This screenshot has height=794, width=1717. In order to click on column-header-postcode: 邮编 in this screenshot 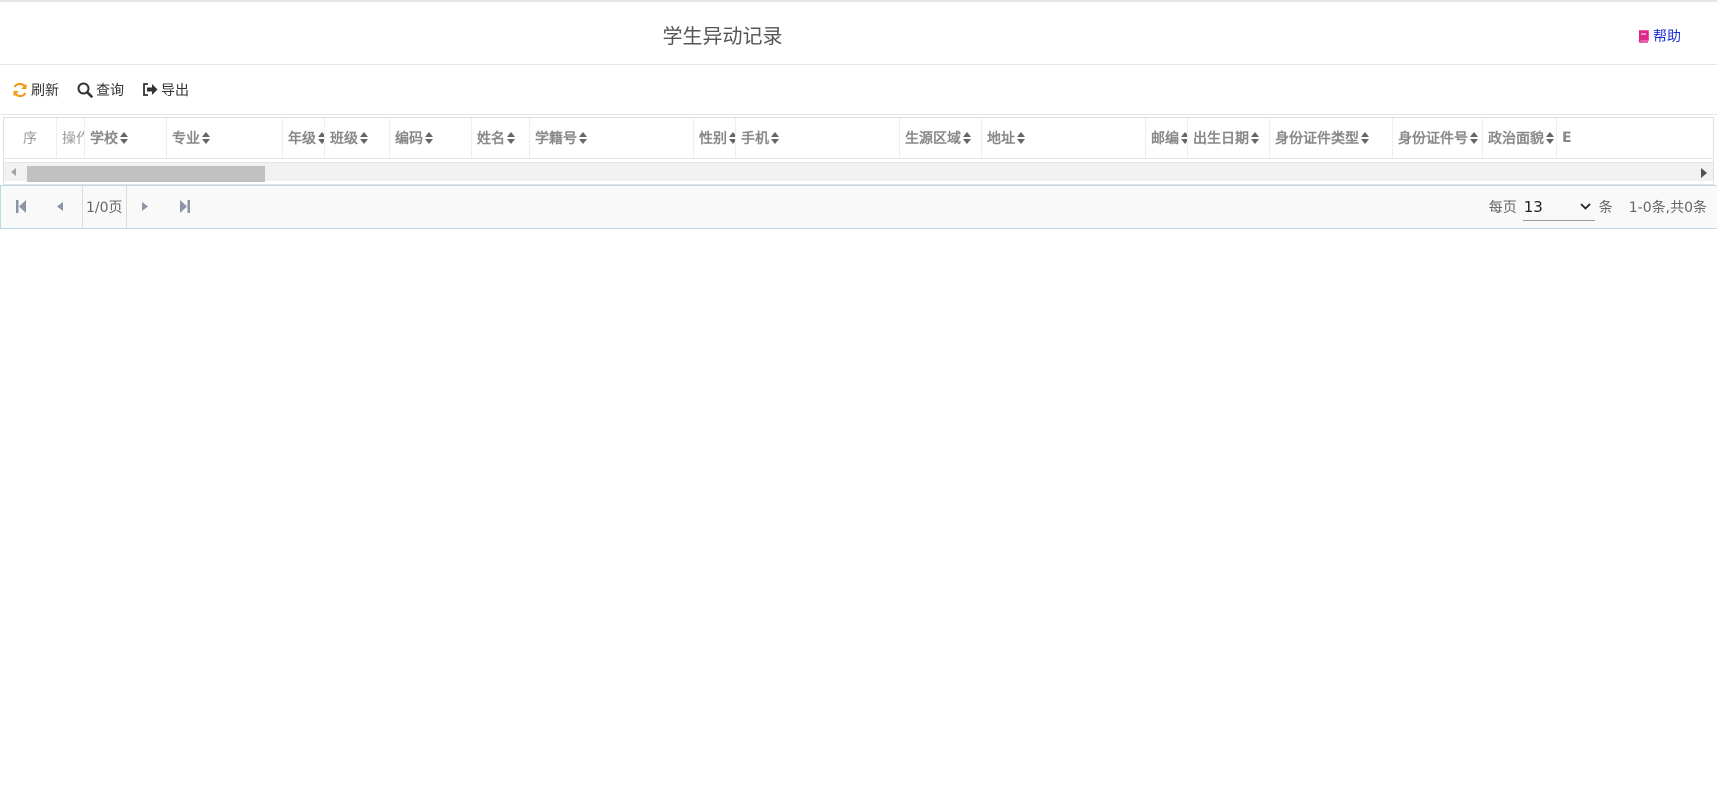, I will do `click(1167, 138)`.